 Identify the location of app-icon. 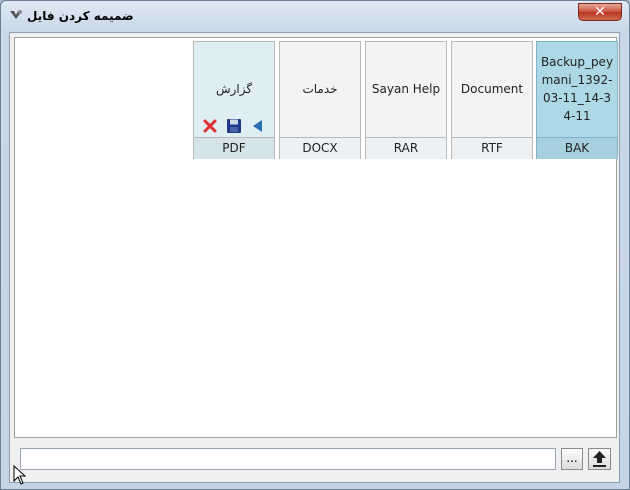
(16, 14).